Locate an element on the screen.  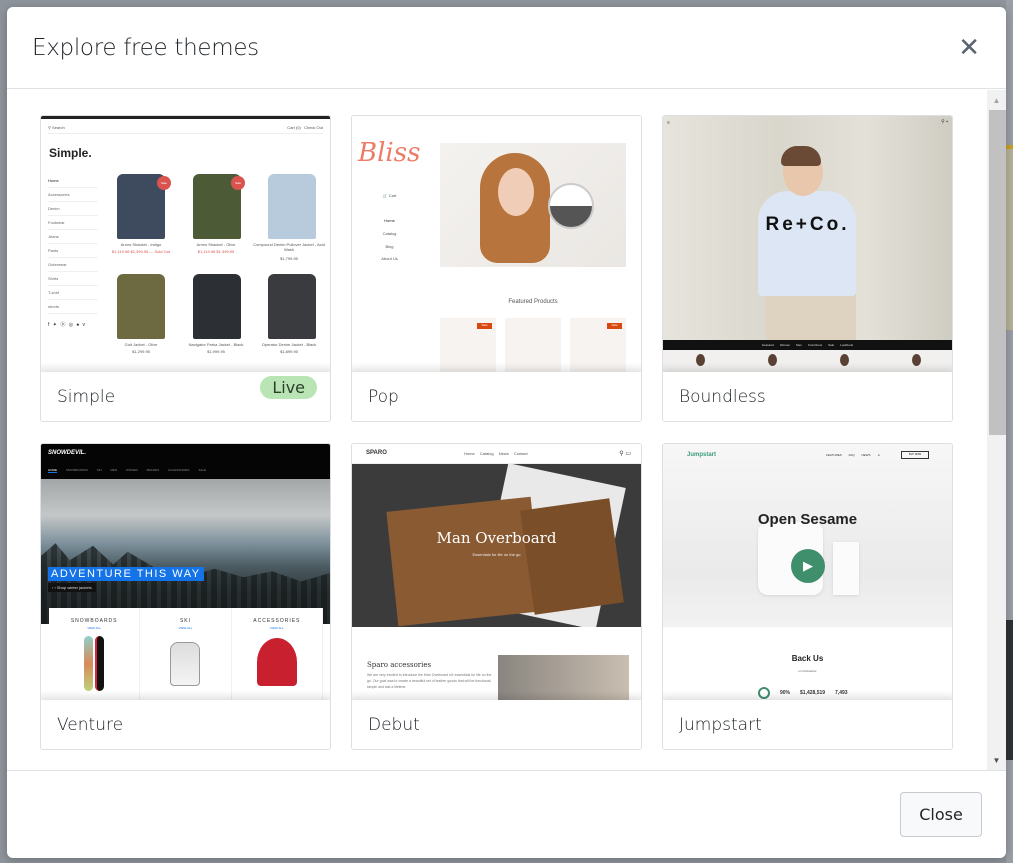
preview-product-price: $1,119.96 $1,399.95 — Sold Out is located at coordinates (141, 251).